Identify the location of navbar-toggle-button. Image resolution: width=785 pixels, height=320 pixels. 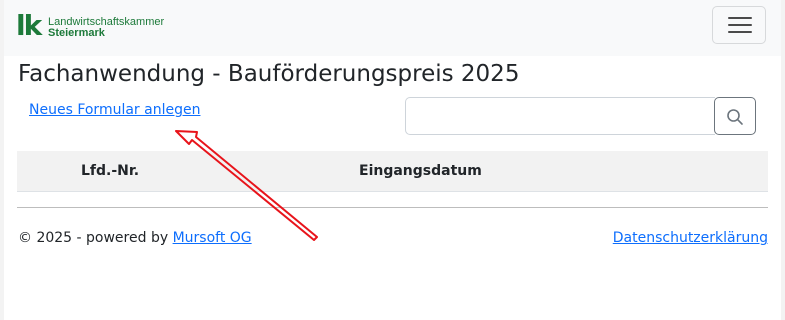
(739, 25).